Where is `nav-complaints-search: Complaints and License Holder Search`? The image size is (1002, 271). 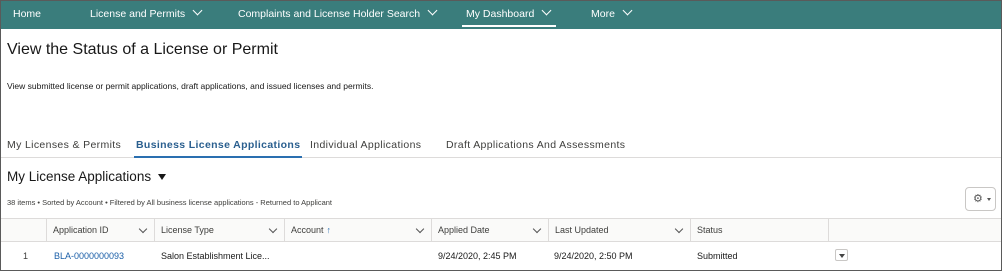 nav-complaints-search: Complaints and License Holder Search is located at coordinates (338, 15).